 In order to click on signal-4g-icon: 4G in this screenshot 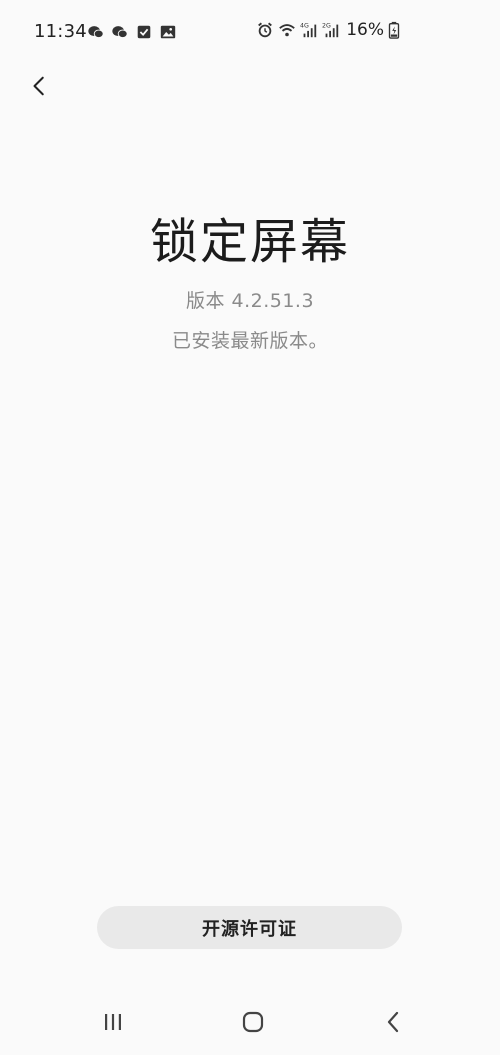, I will do `click(309, 30)`.